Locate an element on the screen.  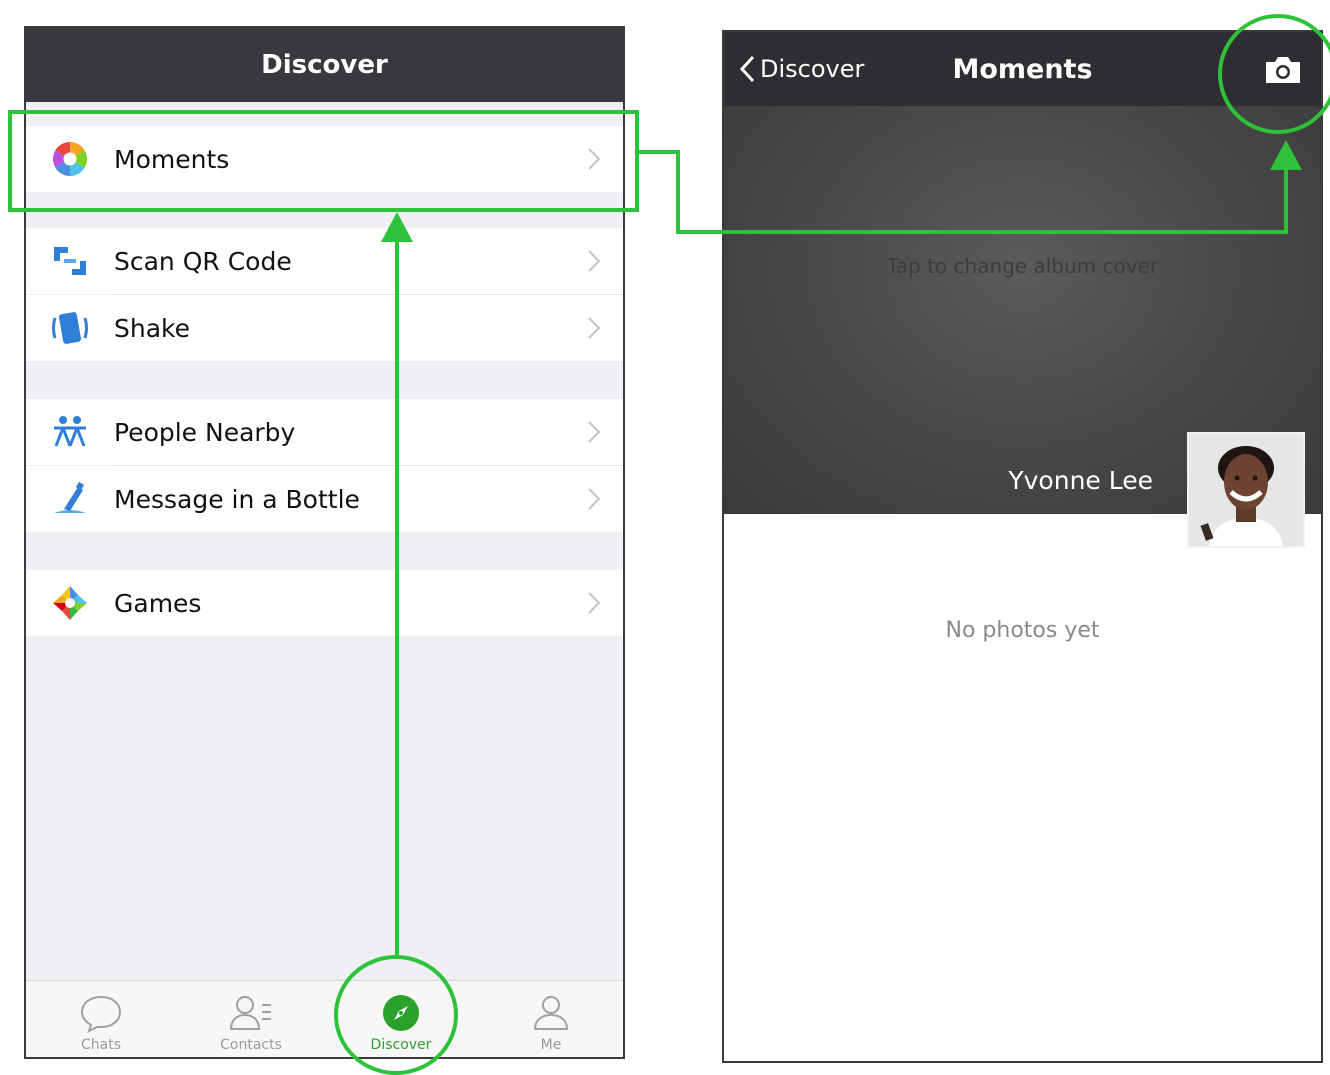
menu-item-moments: Moments is located at coordinates (324, 159).